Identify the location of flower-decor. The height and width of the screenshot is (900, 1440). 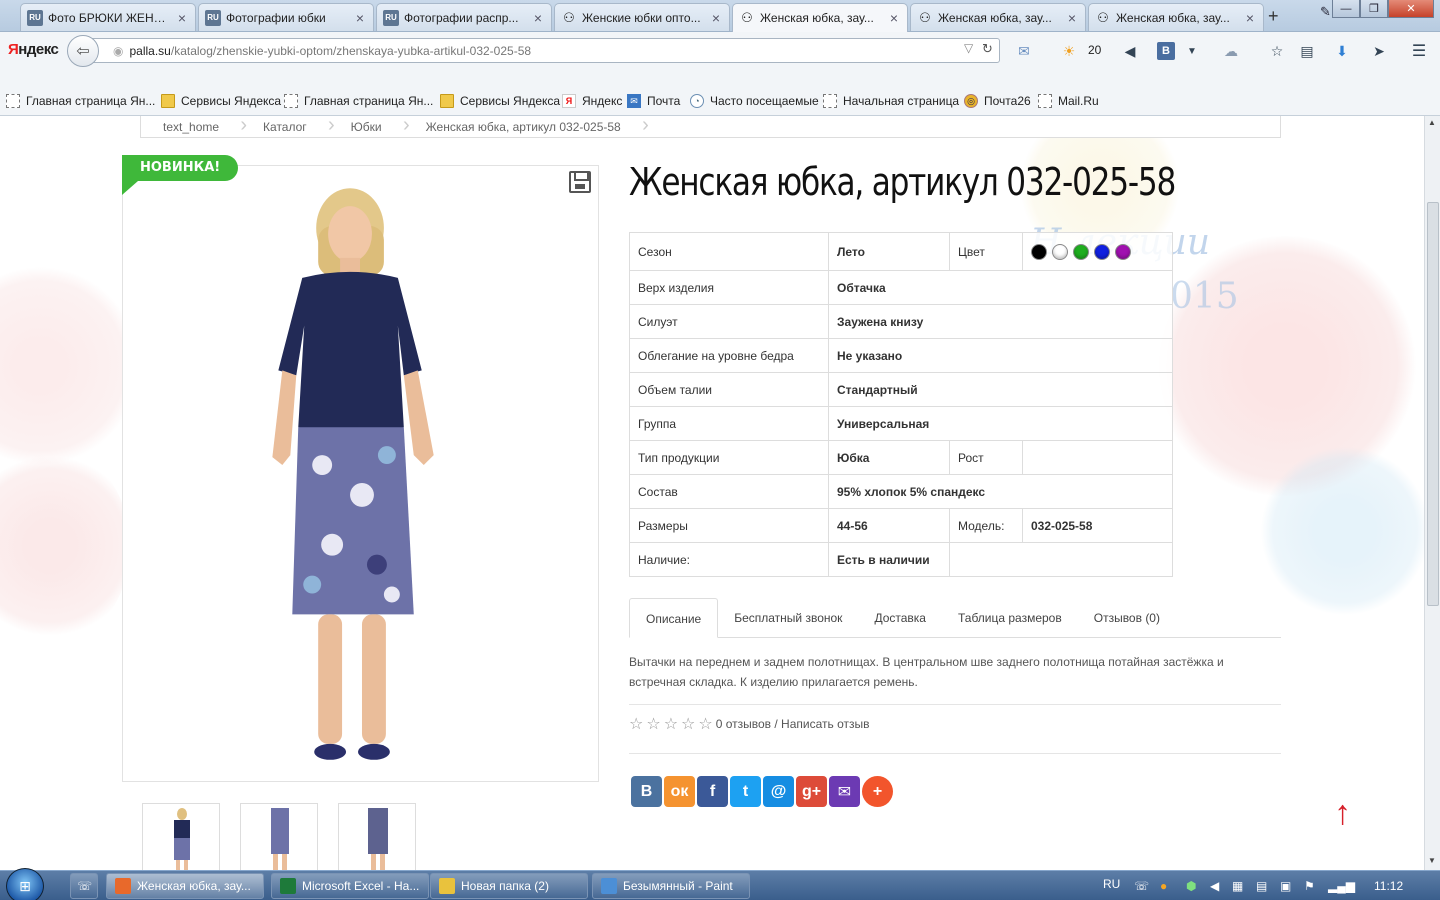
(65, 546).